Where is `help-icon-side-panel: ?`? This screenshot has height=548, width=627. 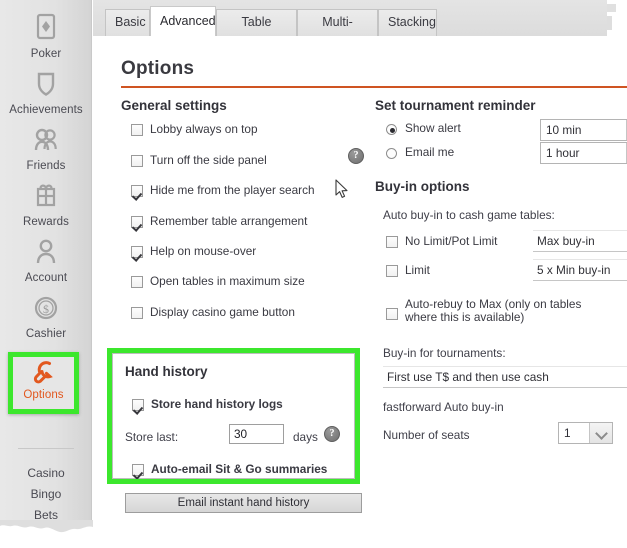 help-icon-side-panel: ? is located at coordinates (356, 156).